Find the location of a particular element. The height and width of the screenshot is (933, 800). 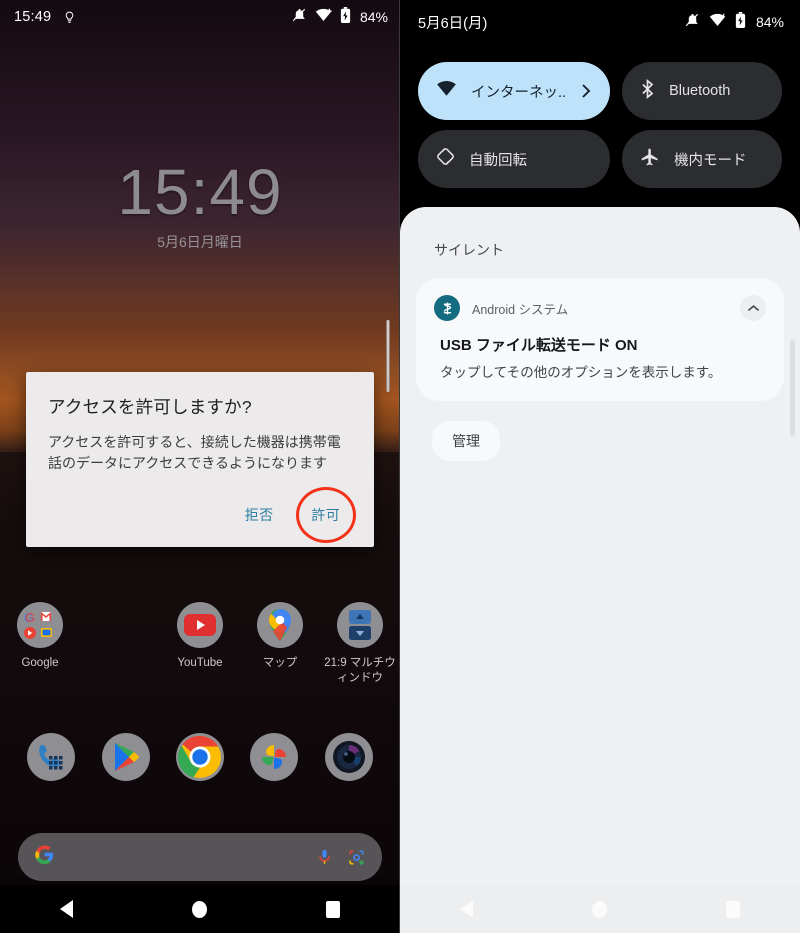

multiwindow-icon is located at coordinates (360, 625).